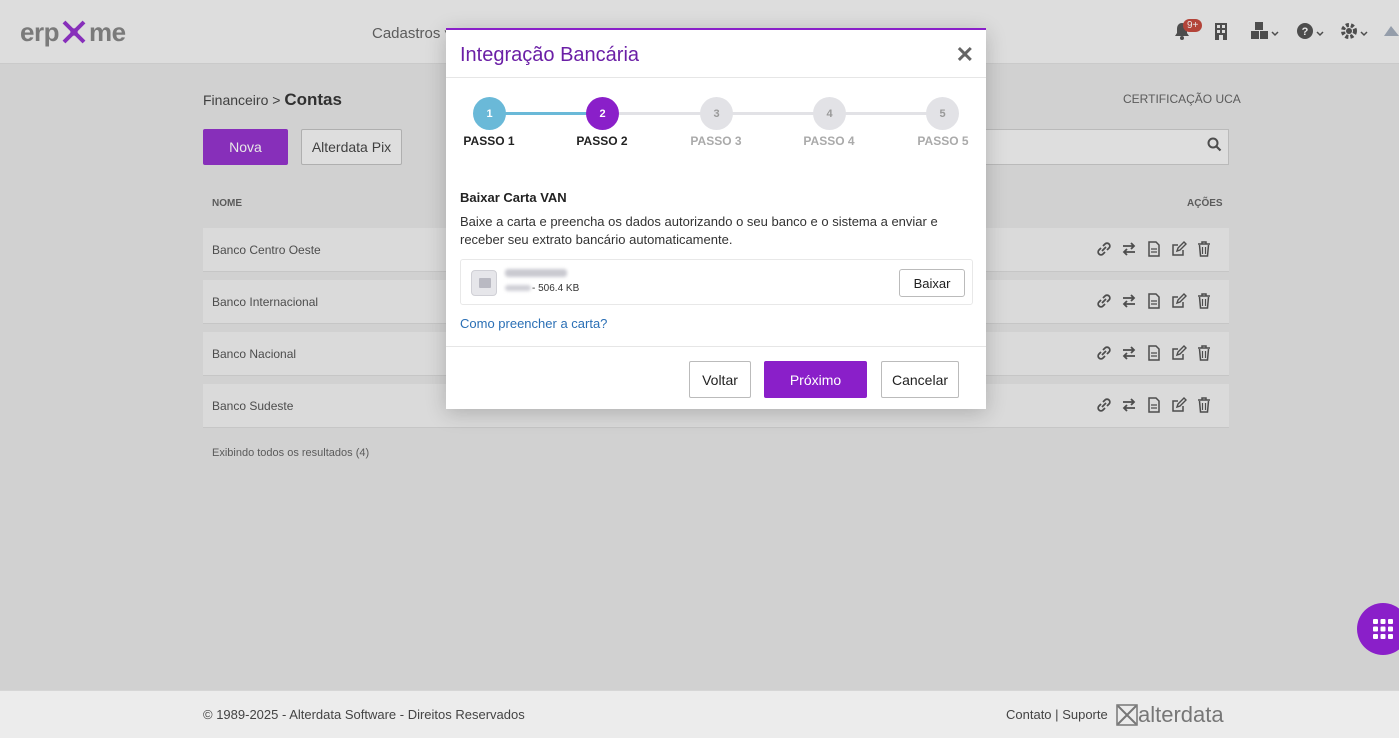 The height and width of the screenshot is (738, 1399). I want to click on close-icon: ✕, so click(965, 55).